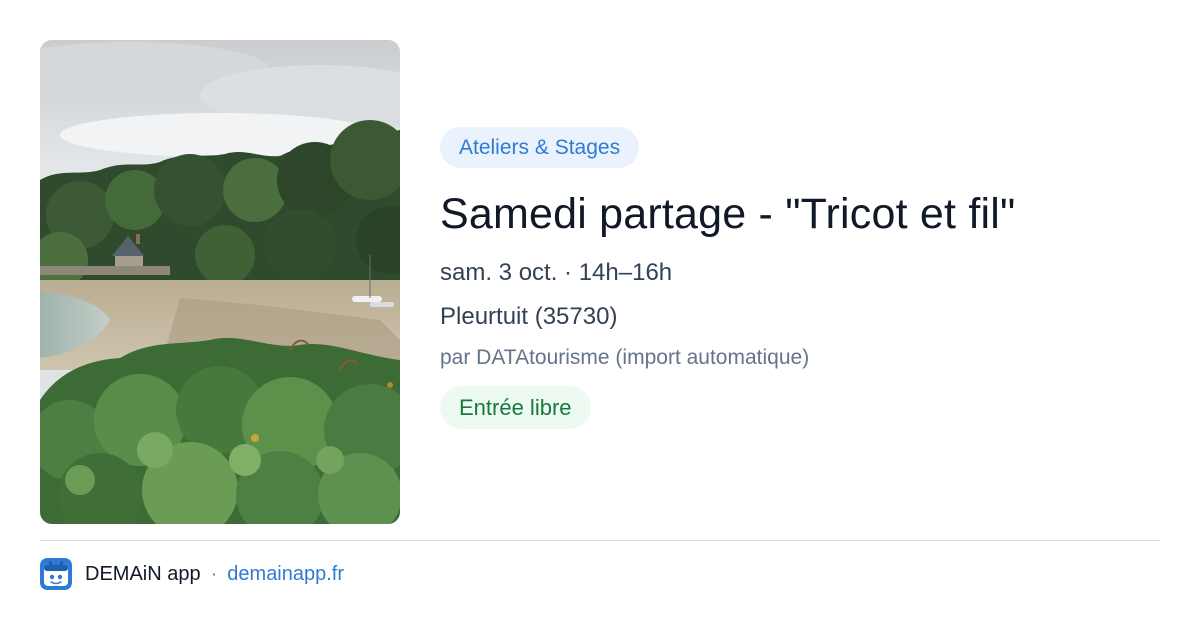 Image resolution: width=1200 pixels, height=630 pixels. What do you see at coordinates (143, 573) in the screenshot?
I see `app-name: DEMAiN app` at bounding box center [143, 573].